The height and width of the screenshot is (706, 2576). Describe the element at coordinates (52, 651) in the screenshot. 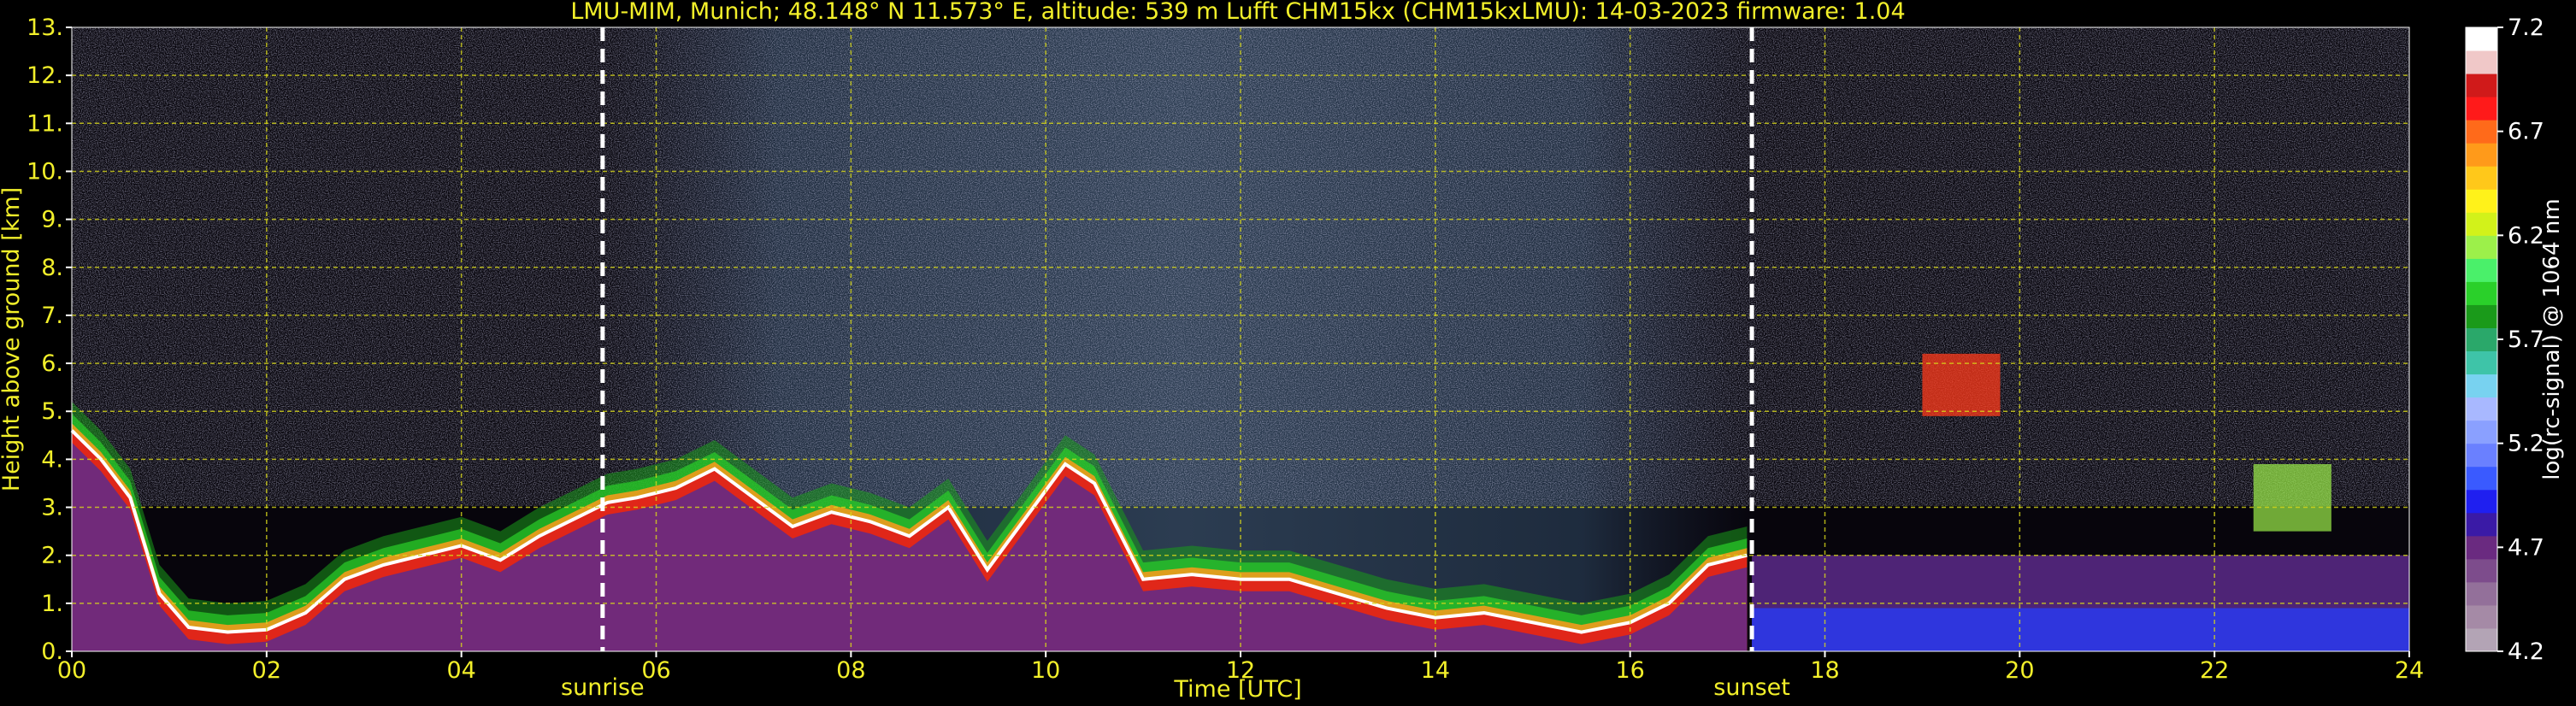

I see `y-tick-label: 0.` at that location.